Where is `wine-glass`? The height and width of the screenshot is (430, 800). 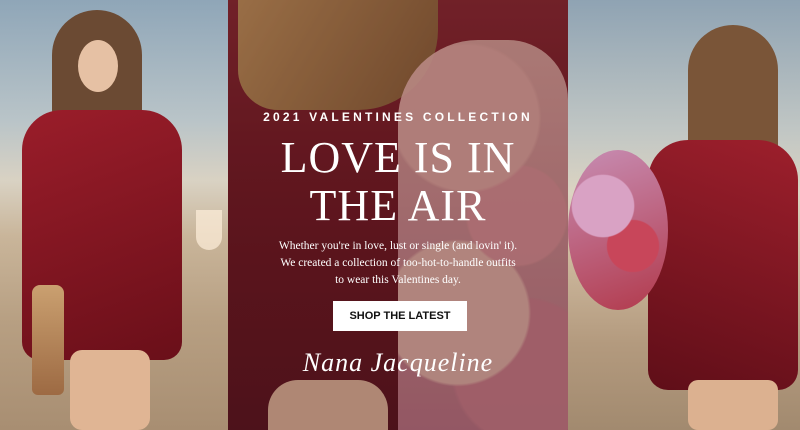
wine-glass is located at coordinates (209, 230).